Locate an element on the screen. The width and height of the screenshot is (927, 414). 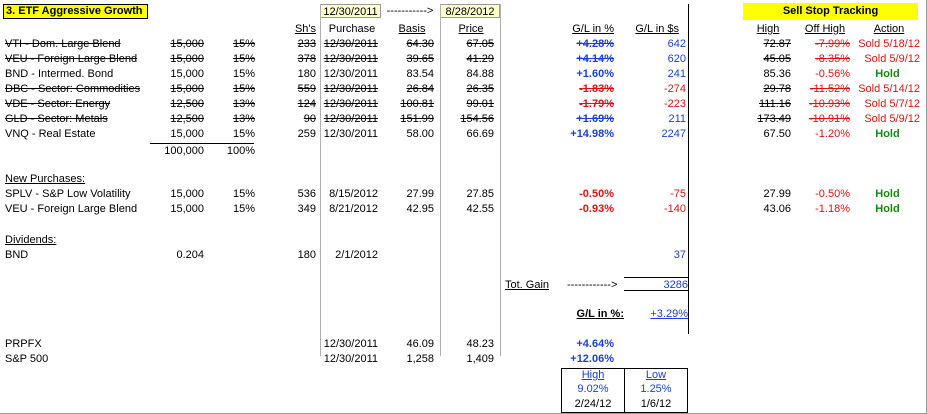
holding-gl-pct: -1.79% is located at coordinates (596, 104).